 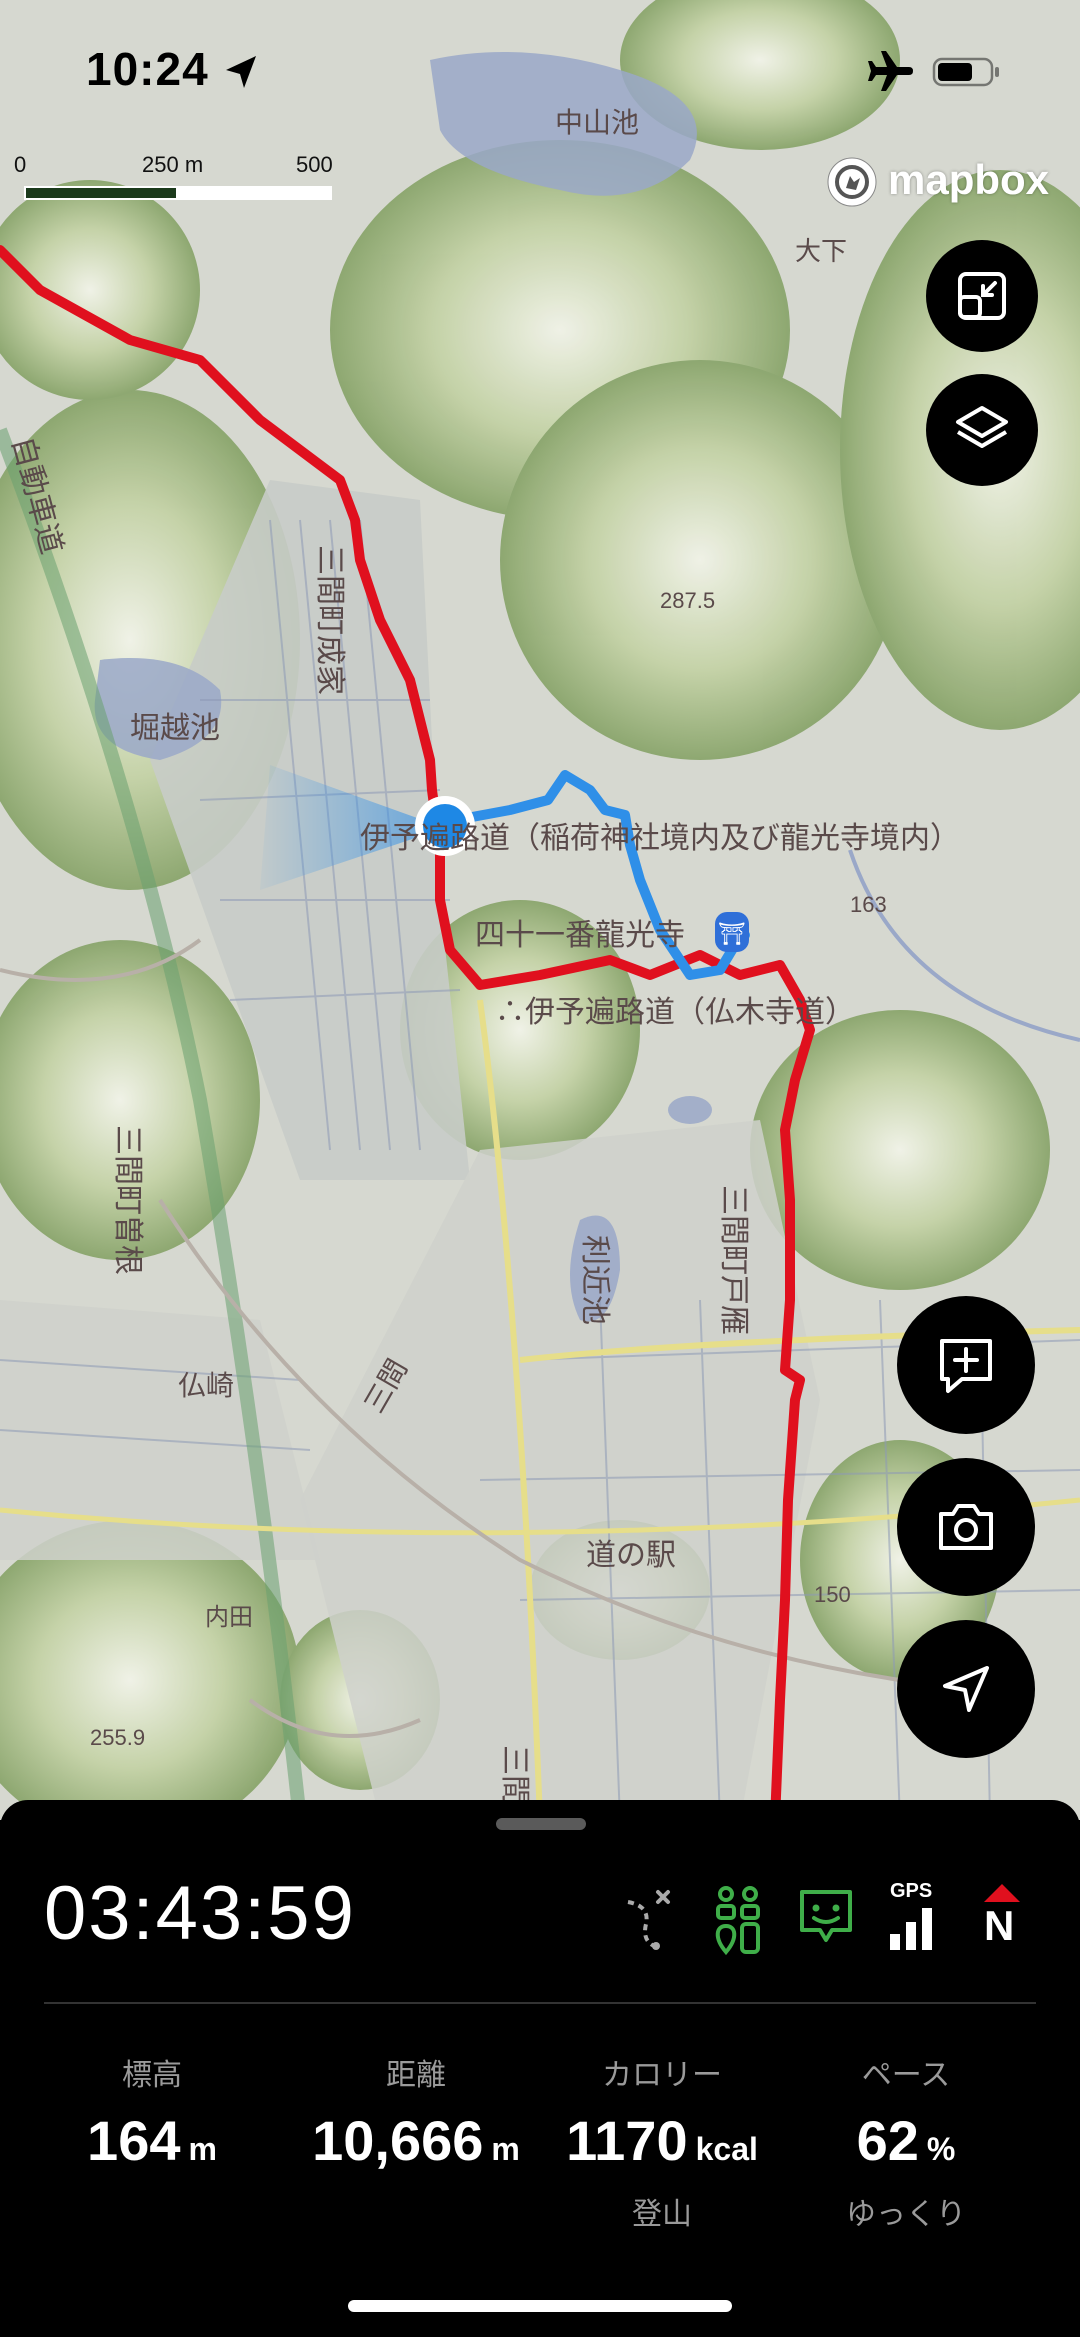 What do you see at coordinates (660, 838) in the screenshot?
I see `label-road-iyo-1: 伊予遍路道（稲荷神社境内及び龍光寺境内）` at bounding box center [660, 838].